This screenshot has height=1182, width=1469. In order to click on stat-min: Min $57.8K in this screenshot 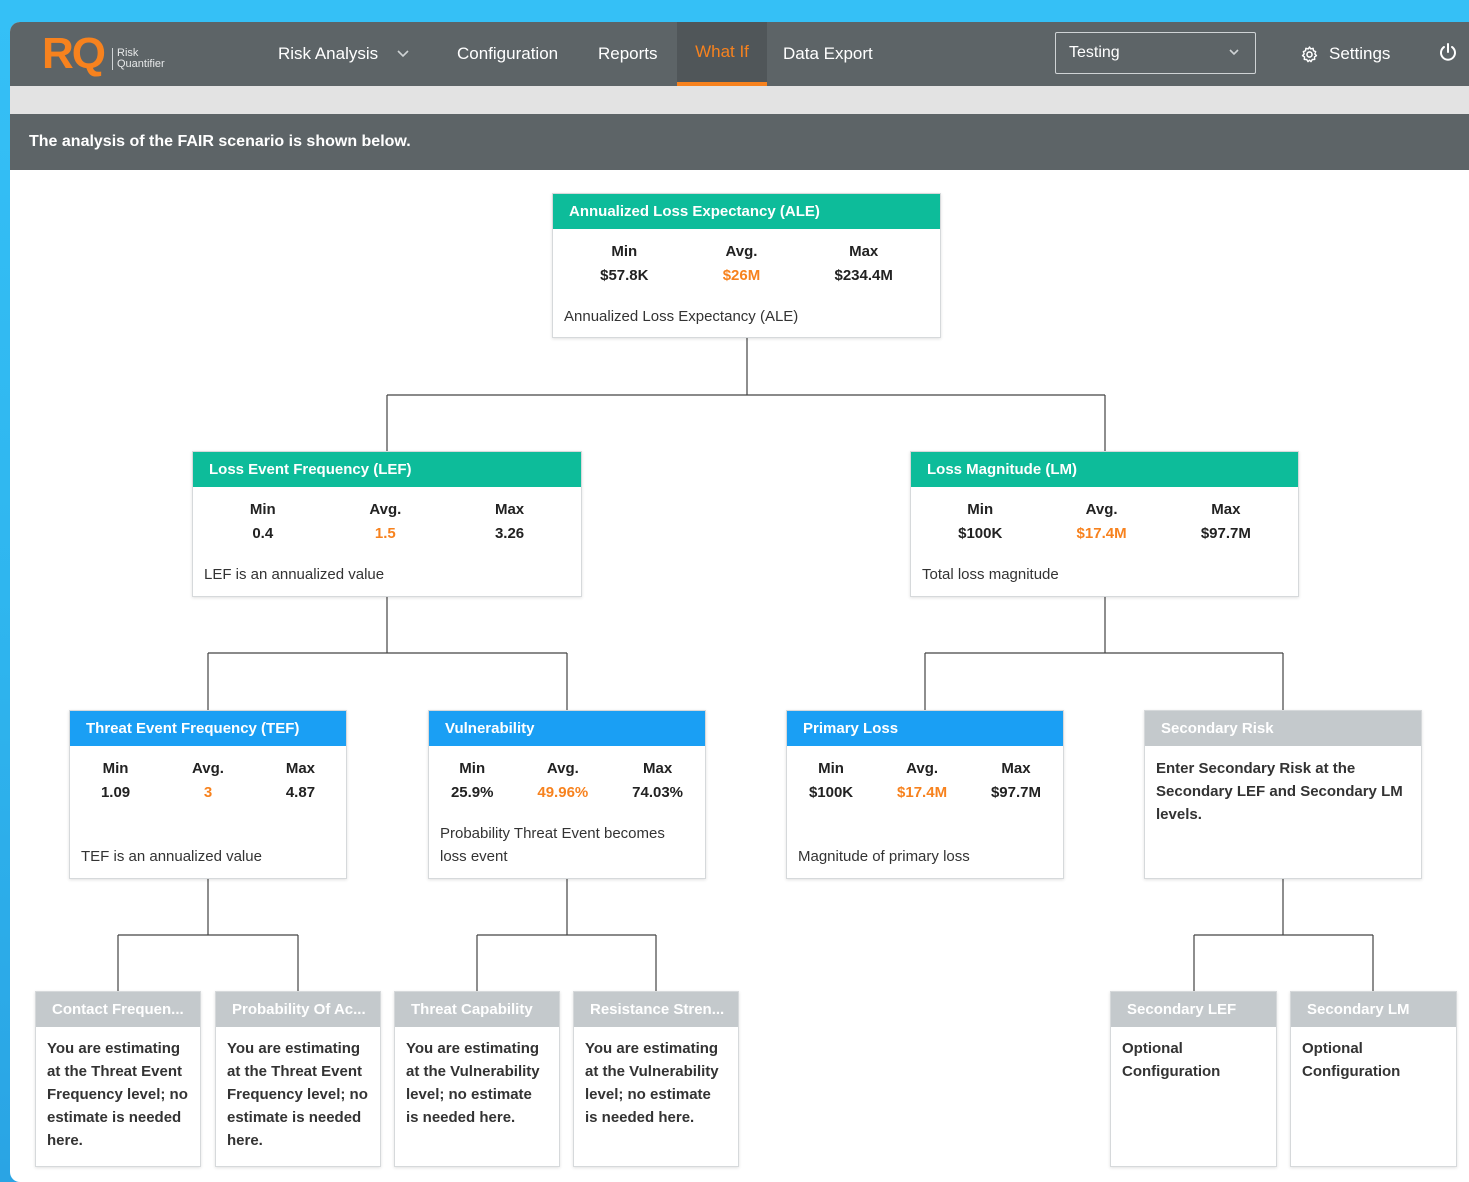, I will do `click(624, 263)`.